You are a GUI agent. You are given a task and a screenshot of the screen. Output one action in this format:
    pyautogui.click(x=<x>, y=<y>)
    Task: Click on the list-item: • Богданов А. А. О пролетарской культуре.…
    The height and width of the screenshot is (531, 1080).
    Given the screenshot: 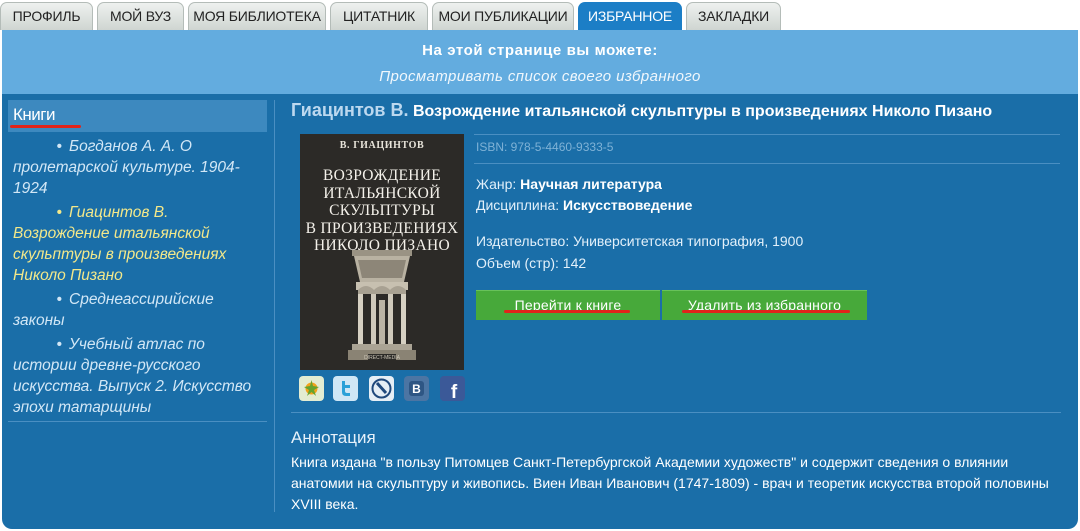 What is the action you would take?
    pyautogui.click(x=138, y=167)
    